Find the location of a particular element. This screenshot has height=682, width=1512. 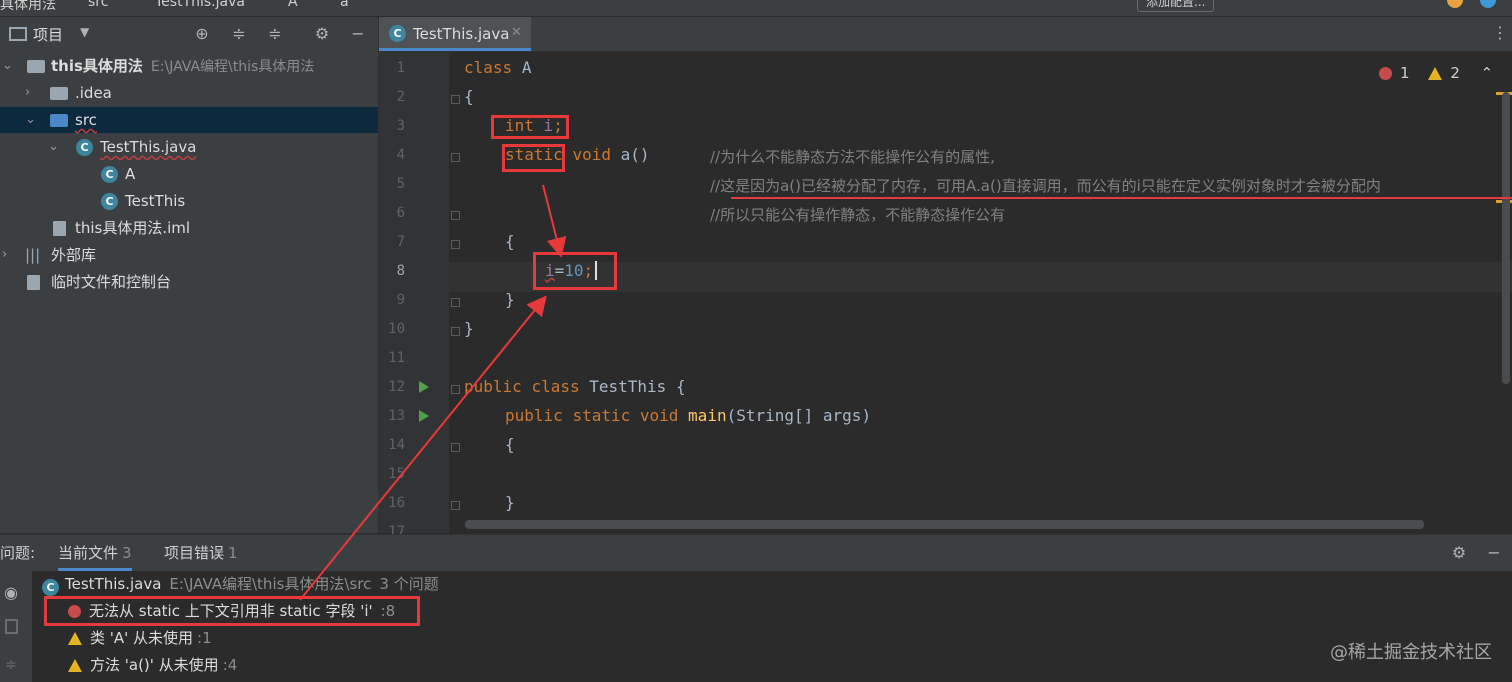

chevron-down-icon: ▼ is located at coordinates (84, 32).